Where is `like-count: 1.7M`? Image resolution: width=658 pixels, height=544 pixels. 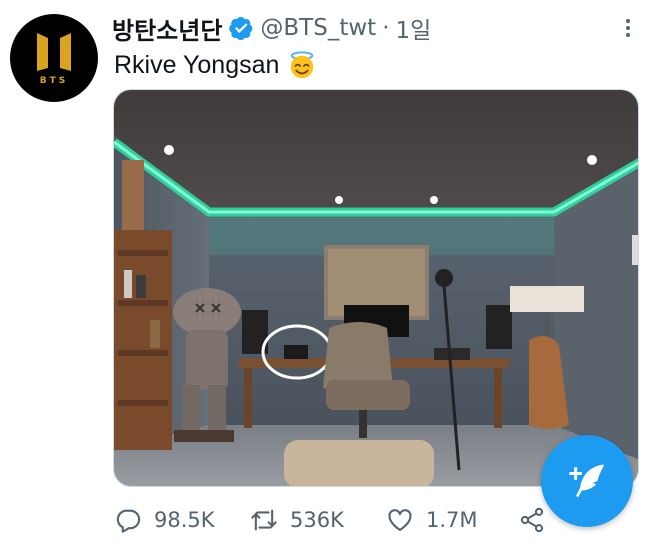
like-count: 1.7M is located at coordinates (452, 520).